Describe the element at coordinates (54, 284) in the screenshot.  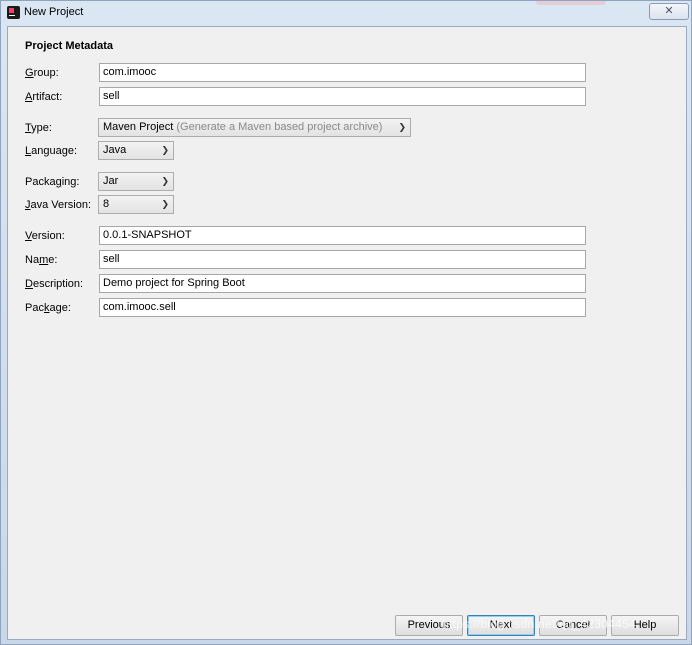
I see `description-label: Description:` at that location.